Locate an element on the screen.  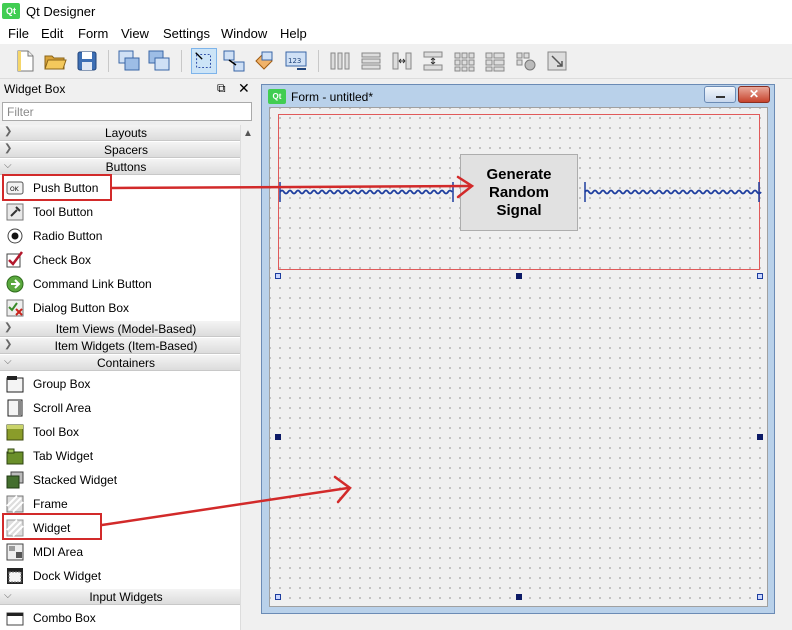
category-item-views: ❯ Item Views (Model-Based) is located at coordinates (120, 329).